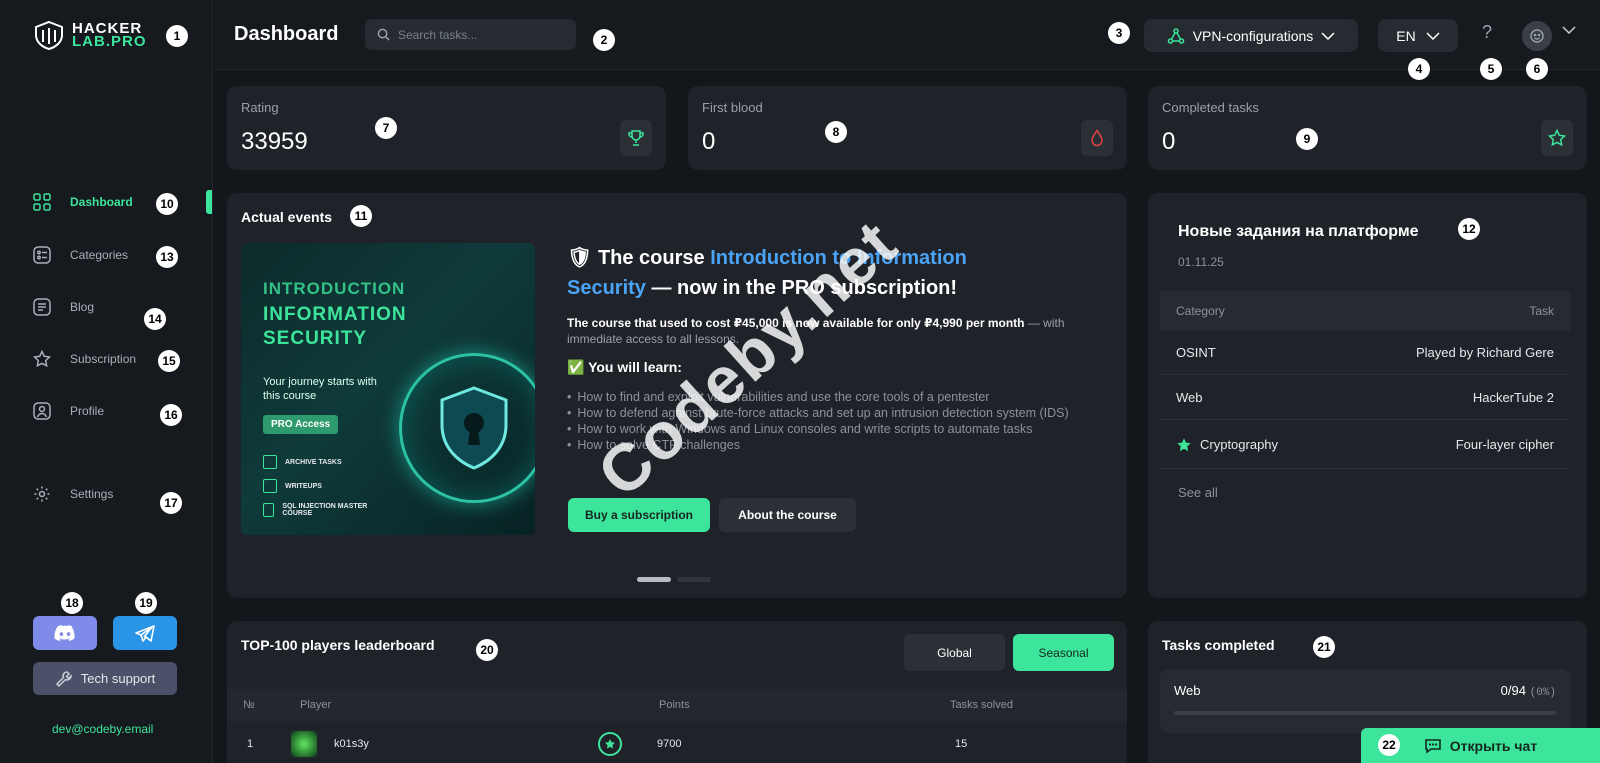  Describe the element at coordinates (1537, 69) in the screenshot. I see `annotation-badge: 6` at that location.